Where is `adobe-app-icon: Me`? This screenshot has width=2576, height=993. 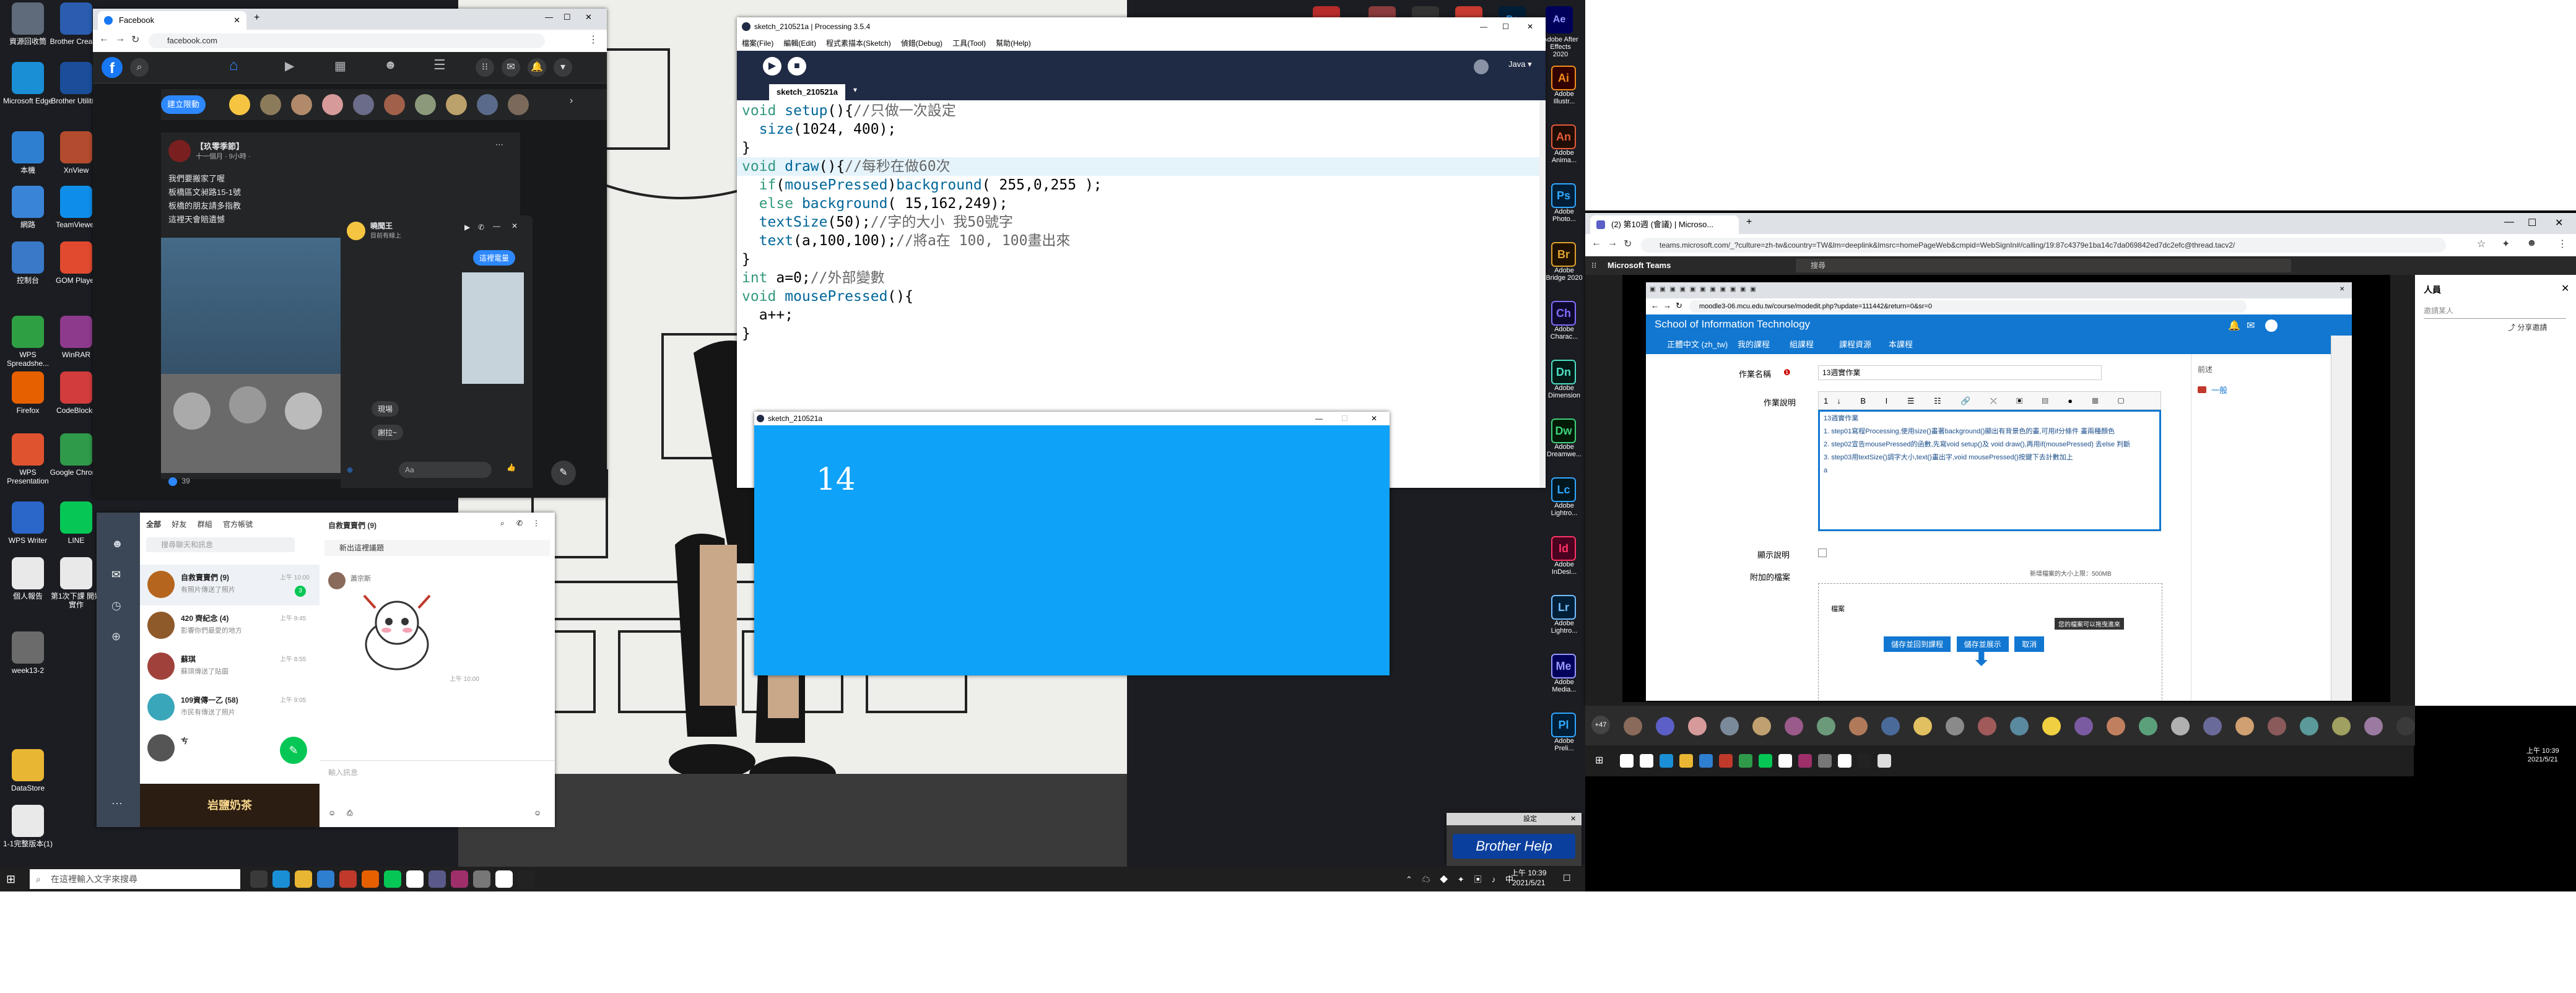 adobe-app-icon: Me is located at coordinates (1563, 666).